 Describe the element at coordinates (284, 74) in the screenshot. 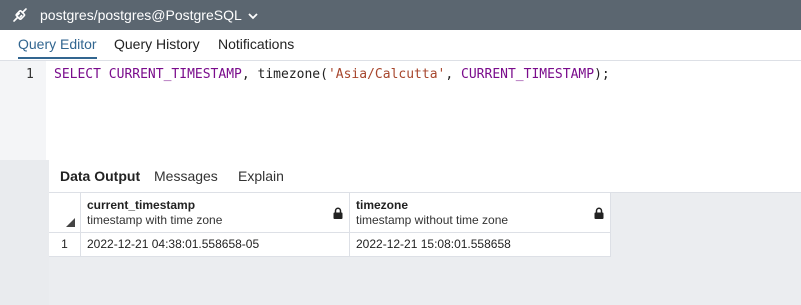

I see `sql-text: , timezone(` at that location.